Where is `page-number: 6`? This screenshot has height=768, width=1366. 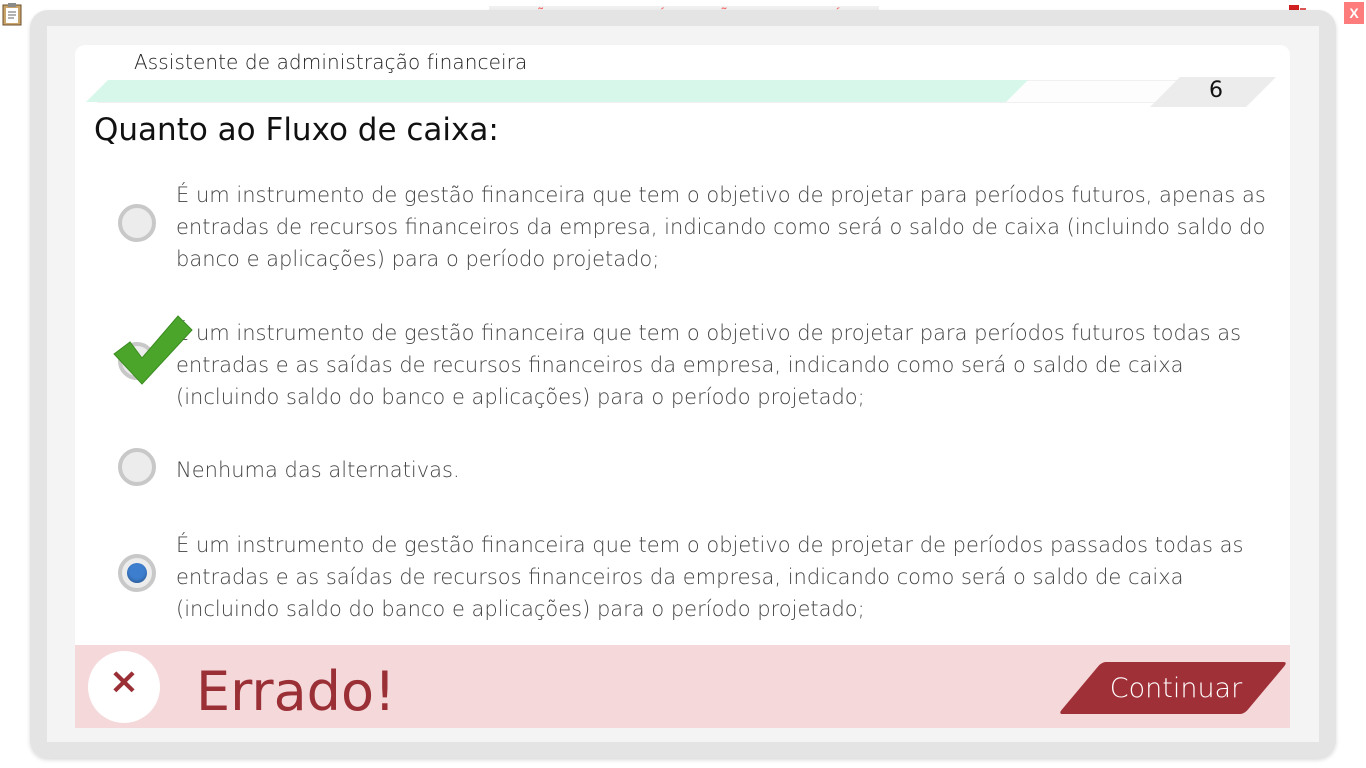 page-number: 6 is located at coordinates (1216, 90).